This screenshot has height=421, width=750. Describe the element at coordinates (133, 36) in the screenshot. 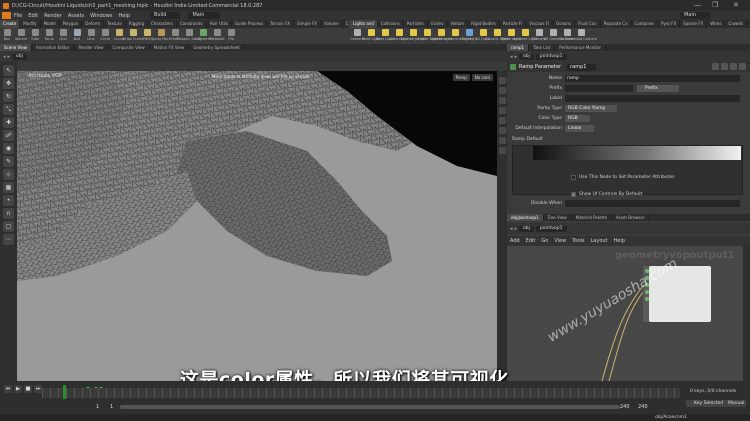

I see `shelf-tool-left-9: Draw Curve` at that location.